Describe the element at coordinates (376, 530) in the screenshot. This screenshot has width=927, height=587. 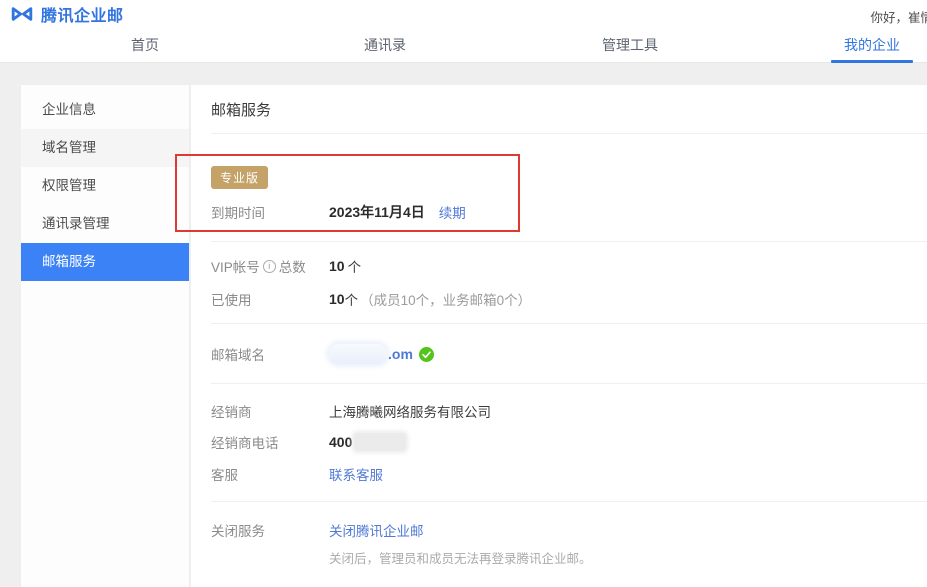
I see `close-service-link: 关闭腾讯企业邮` at that location.